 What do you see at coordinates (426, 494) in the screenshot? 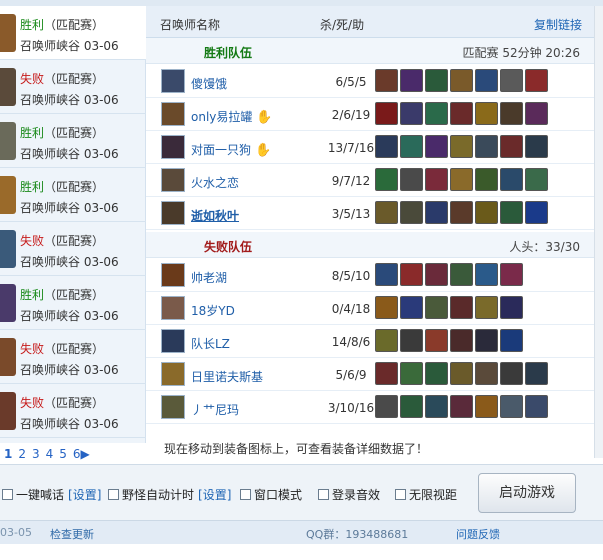
I see `unlimited-view-option: 无限视距` at bounding box center [426, 494].